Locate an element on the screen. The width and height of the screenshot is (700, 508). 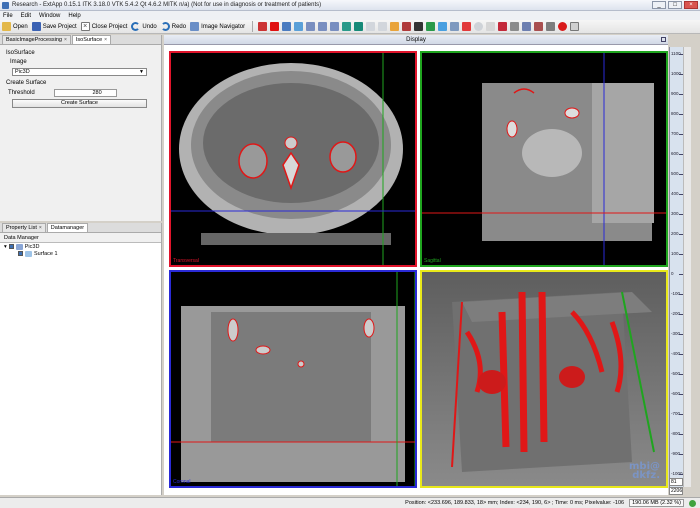
pin-icon is located at coordinates (467, 26).